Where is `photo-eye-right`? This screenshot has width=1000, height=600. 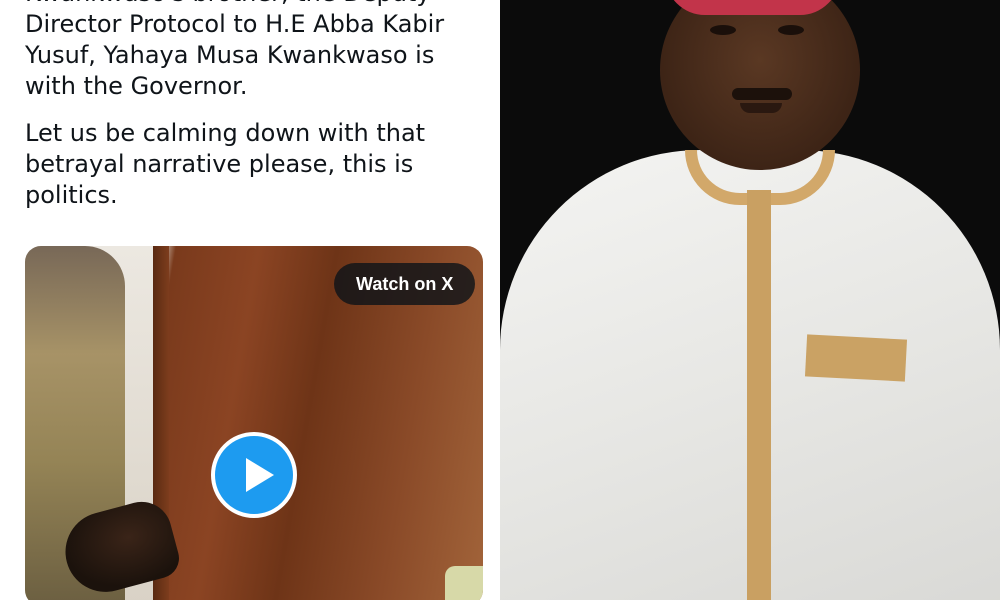
photo-eye-right is located at coordinates (791, 30).